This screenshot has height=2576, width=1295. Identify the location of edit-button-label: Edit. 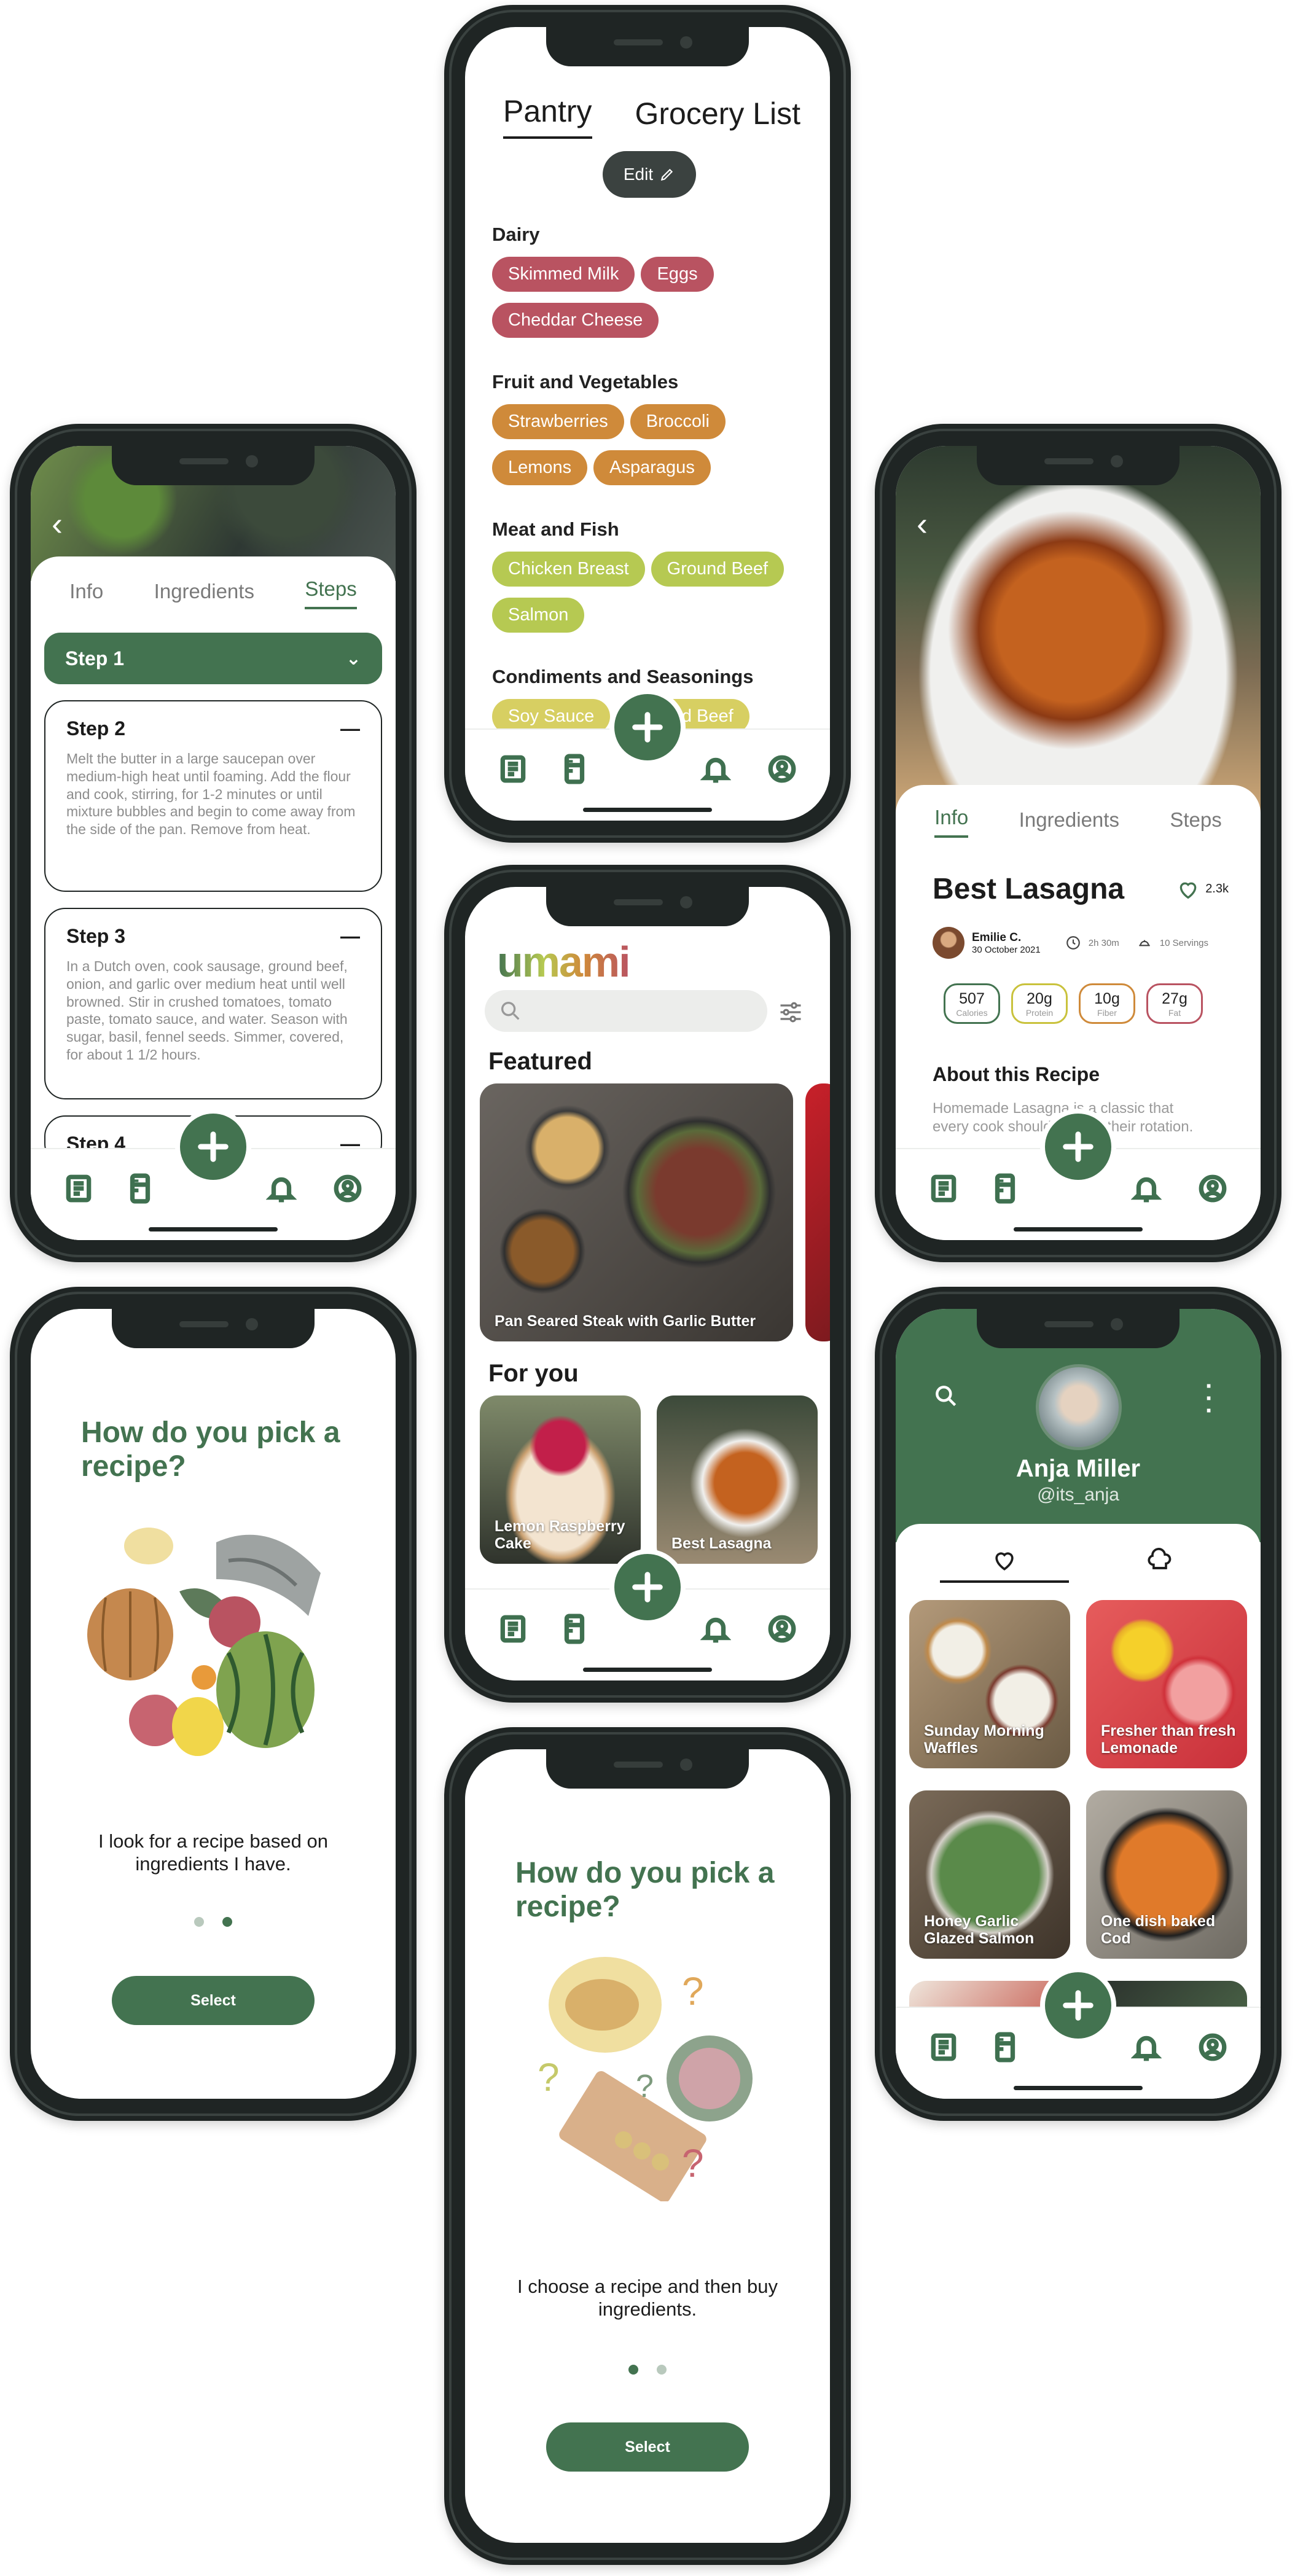
(638, 174).